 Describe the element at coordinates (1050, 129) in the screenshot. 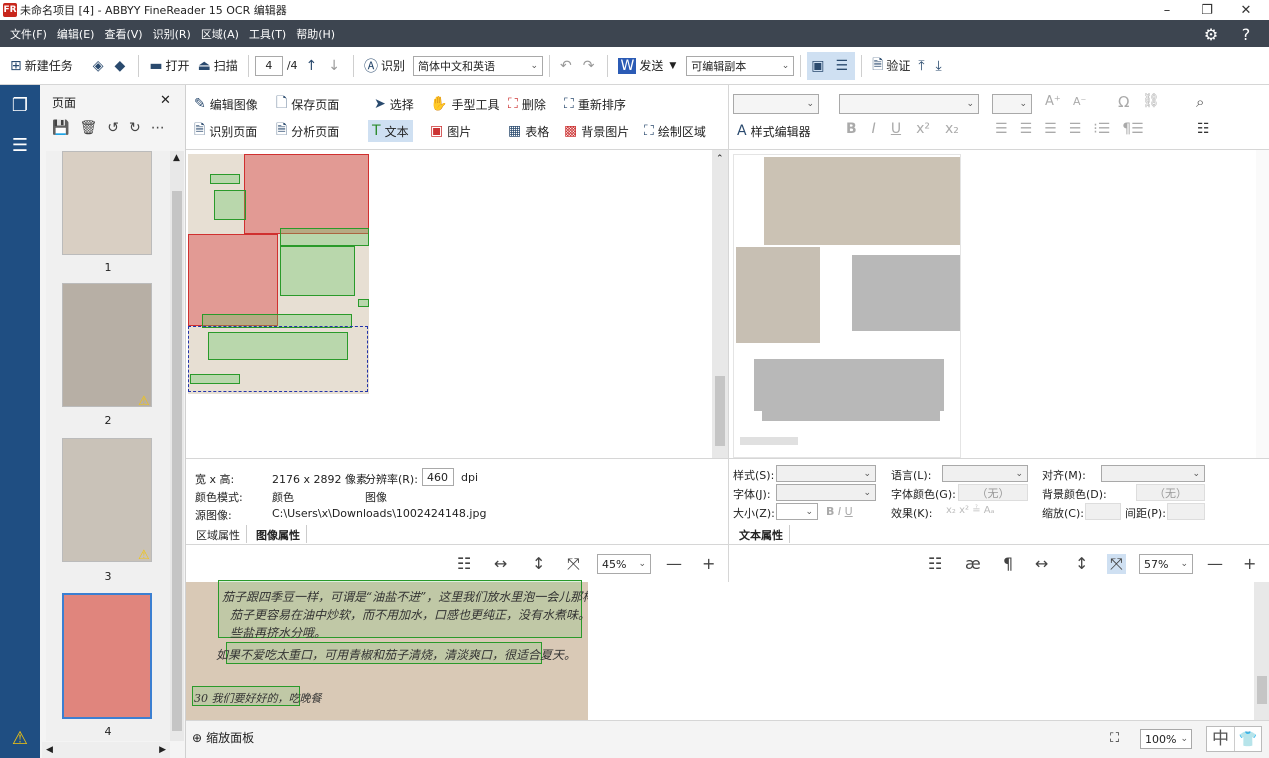

I see `align-right-icon: ☰` at that location.